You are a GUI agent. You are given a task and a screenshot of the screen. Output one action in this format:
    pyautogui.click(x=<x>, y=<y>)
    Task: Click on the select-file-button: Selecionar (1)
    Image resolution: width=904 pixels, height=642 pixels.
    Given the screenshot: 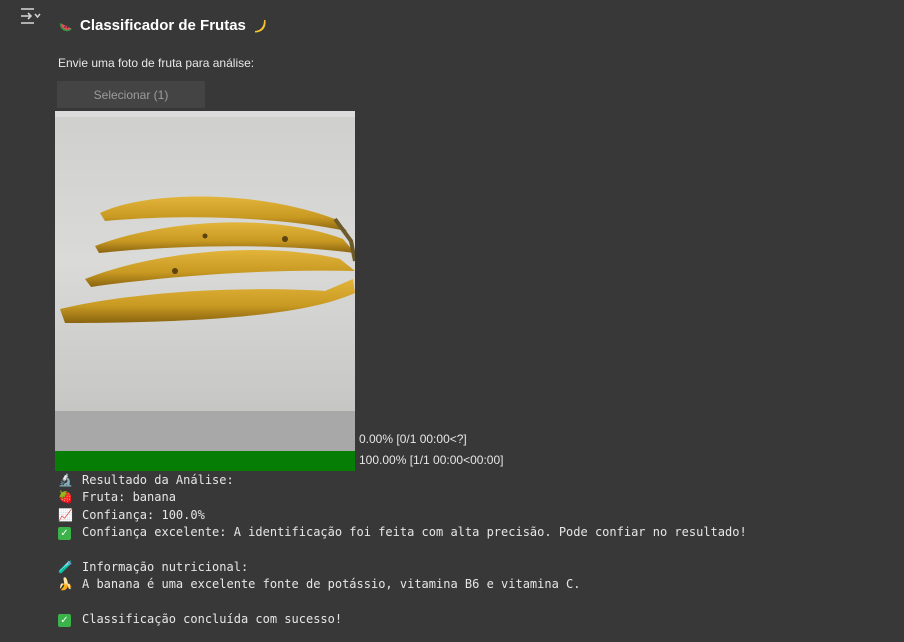 What is the action you would take?
    pyautogui.click(x=131, y=94)
    